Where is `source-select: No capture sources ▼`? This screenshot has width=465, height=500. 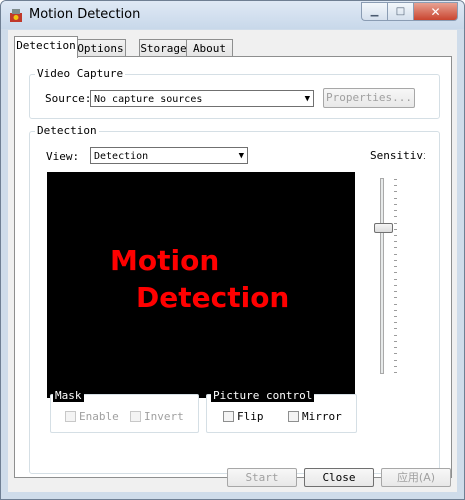
source-select: No capture sources ▼ is located at coordinates (202, 98).